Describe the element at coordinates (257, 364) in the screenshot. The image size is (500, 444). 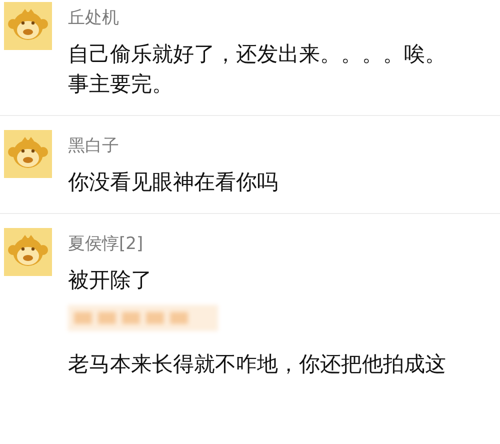
I see `comment-text: 老马本来长得就不咋地，你还把他拍成这` at that location.